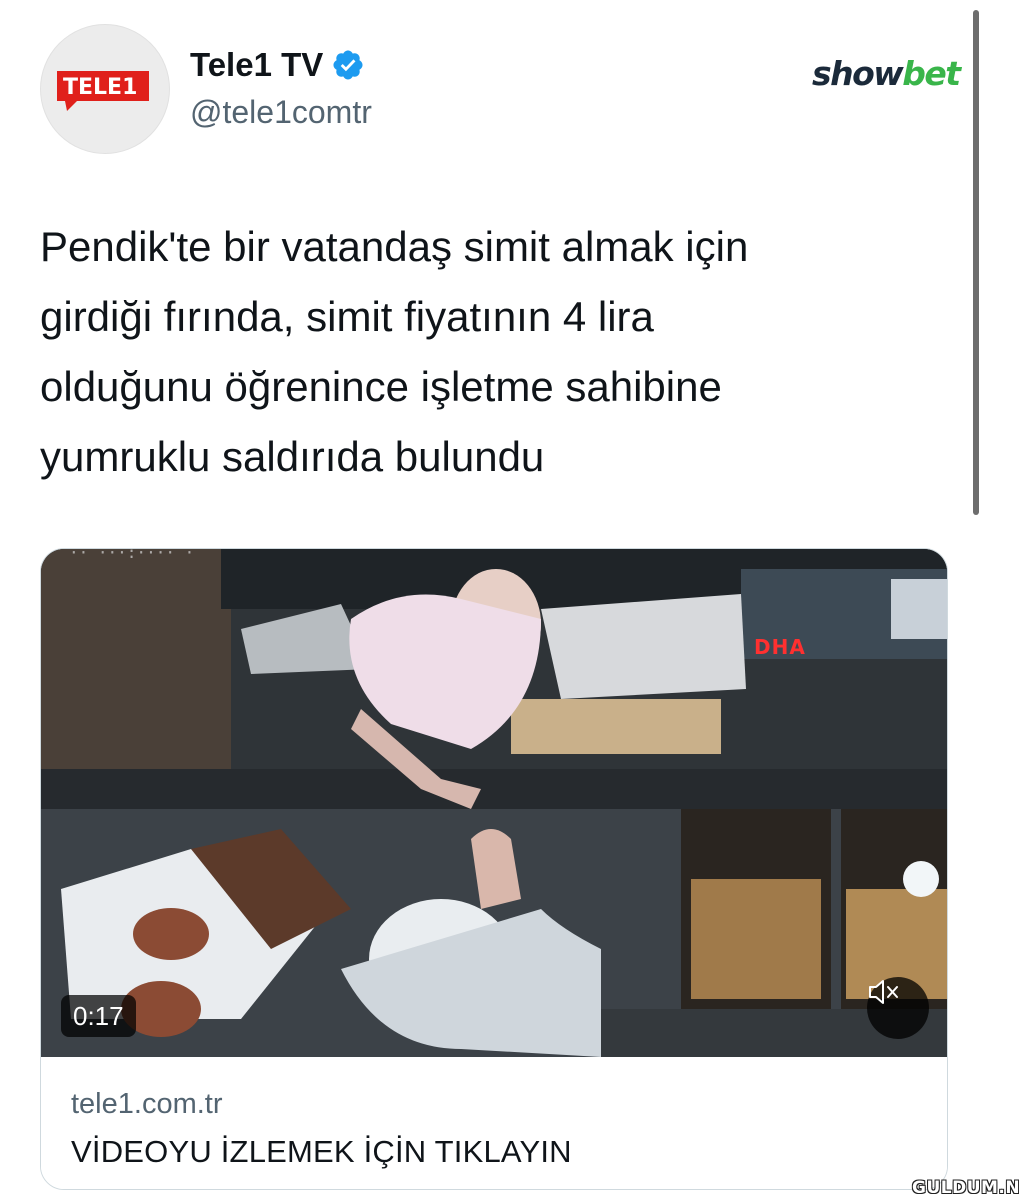 The image size is (1019, 1200). Describe the element at coordinates (132, 555) in the screenshot. I see `camera-timestamp: ·· ···:···· ·` at that location.